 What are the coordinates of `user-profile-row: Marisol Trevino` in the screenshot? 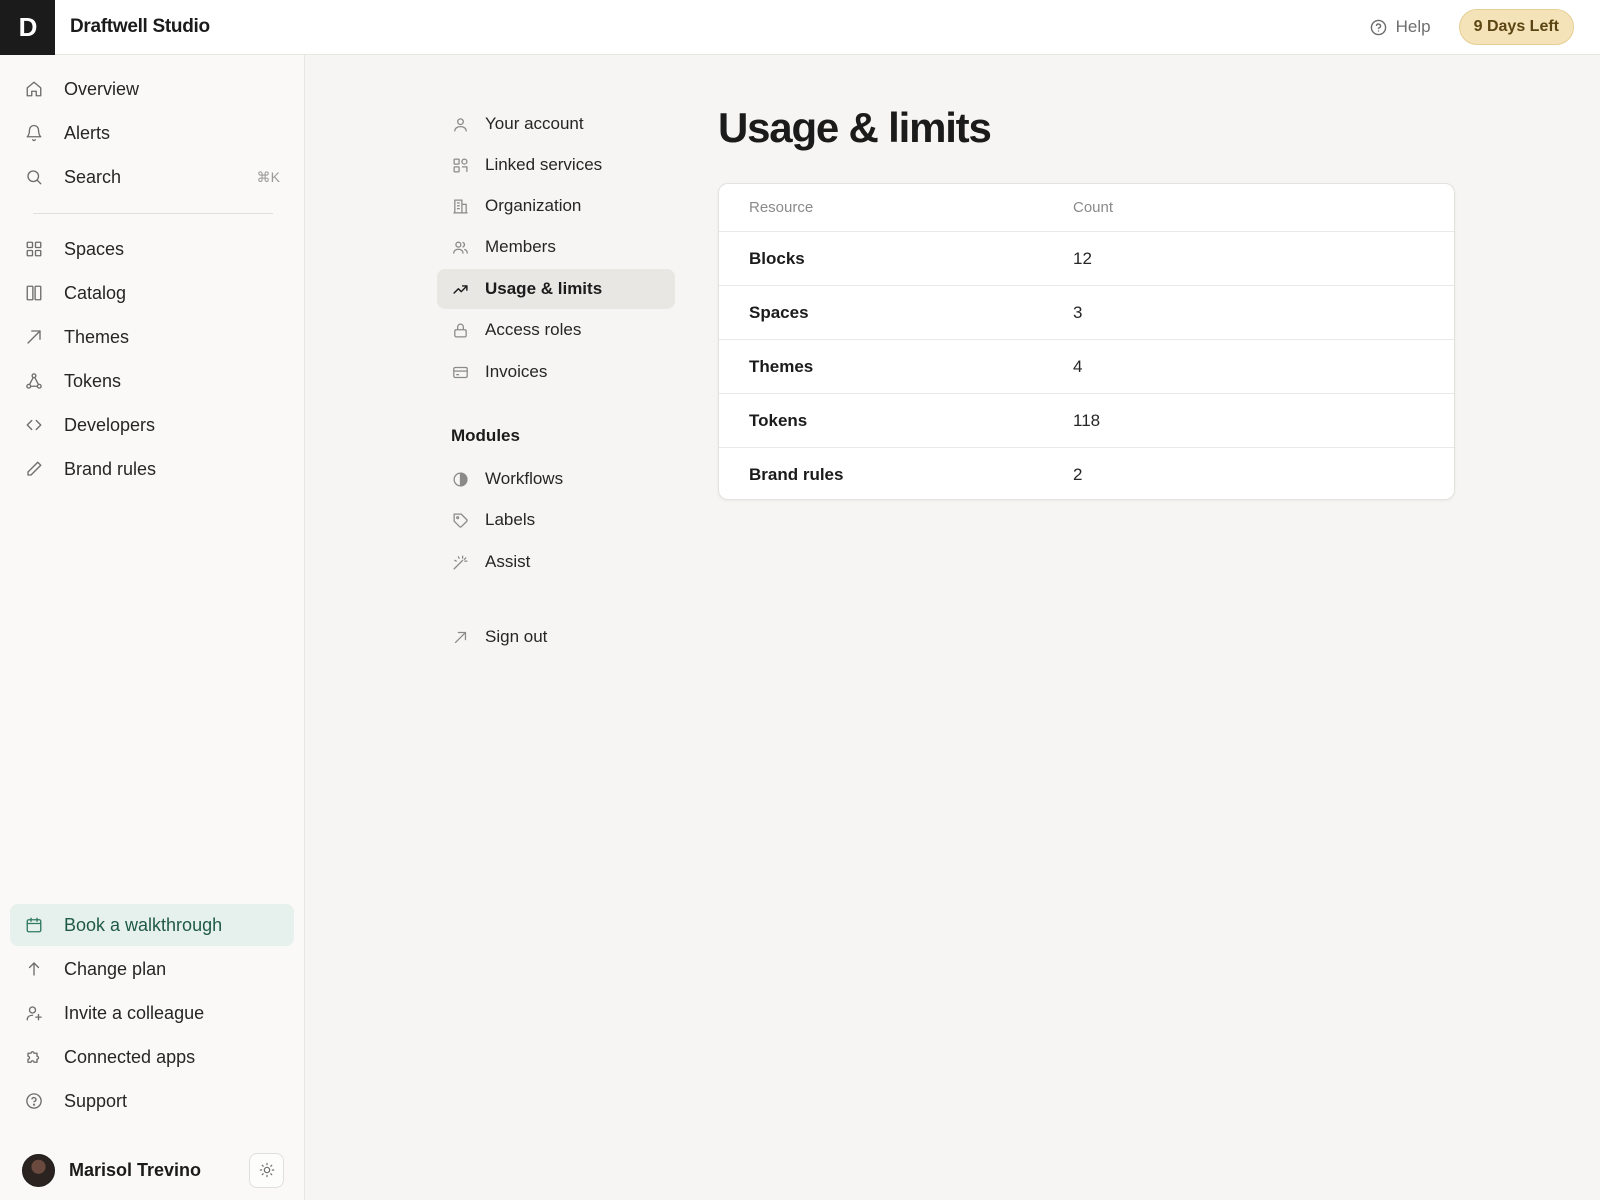 It's located at (153, 1170).